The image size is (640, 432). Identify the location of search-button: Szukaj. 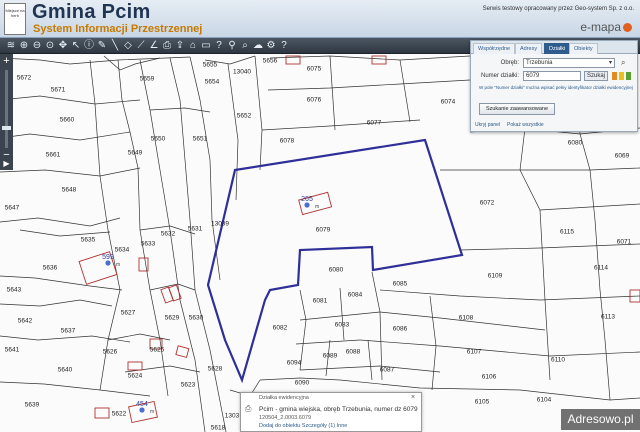
(596, 76).